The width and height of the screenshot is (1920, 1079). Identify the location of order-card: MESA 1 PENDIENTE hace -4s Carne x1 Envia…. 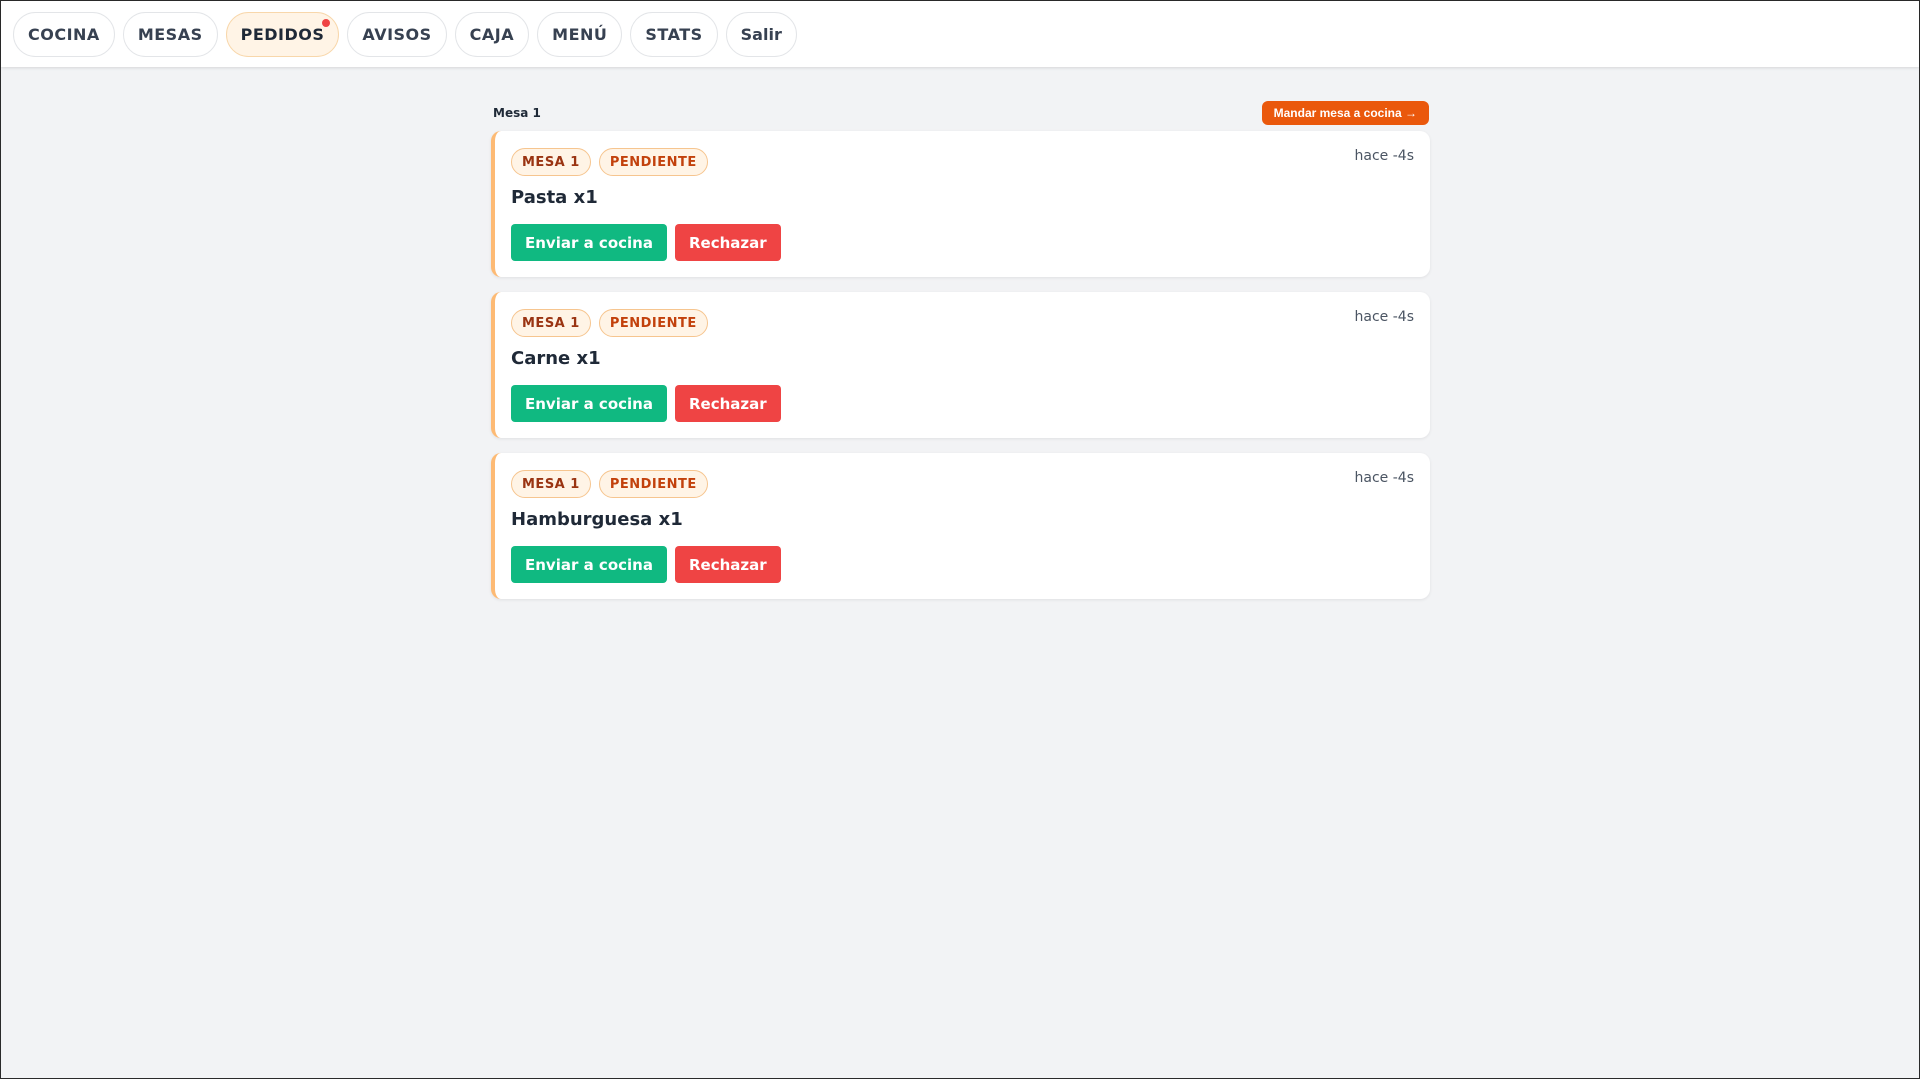
(960, 365).